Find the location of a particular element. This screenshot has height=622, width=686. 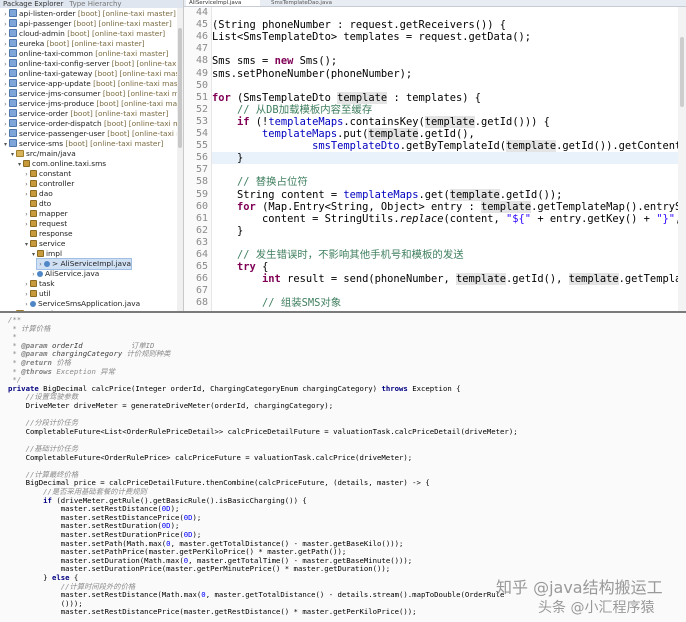

tree-item-label: response is located at coordinates (56, 233).